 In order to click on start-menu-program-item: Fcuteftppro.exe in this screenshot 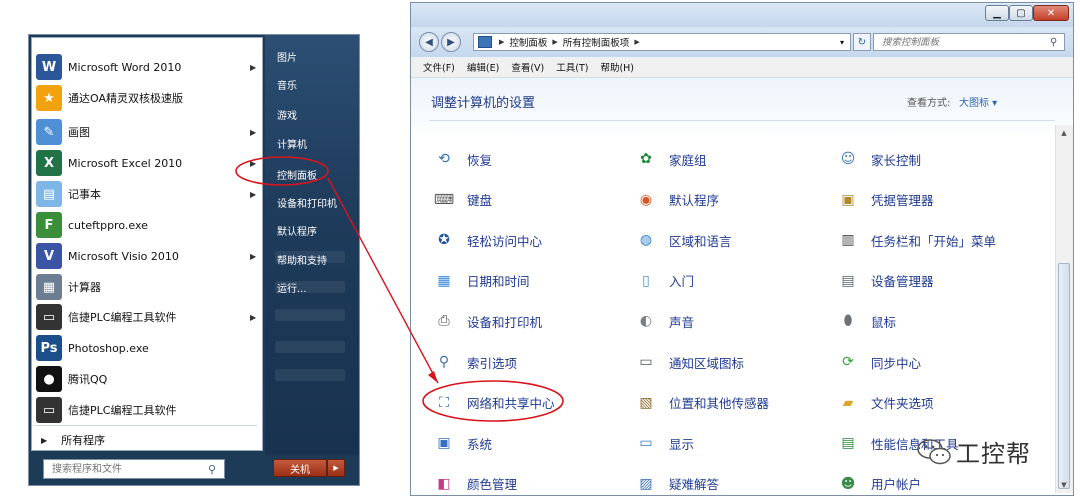, I will do `click(148, 225)`.